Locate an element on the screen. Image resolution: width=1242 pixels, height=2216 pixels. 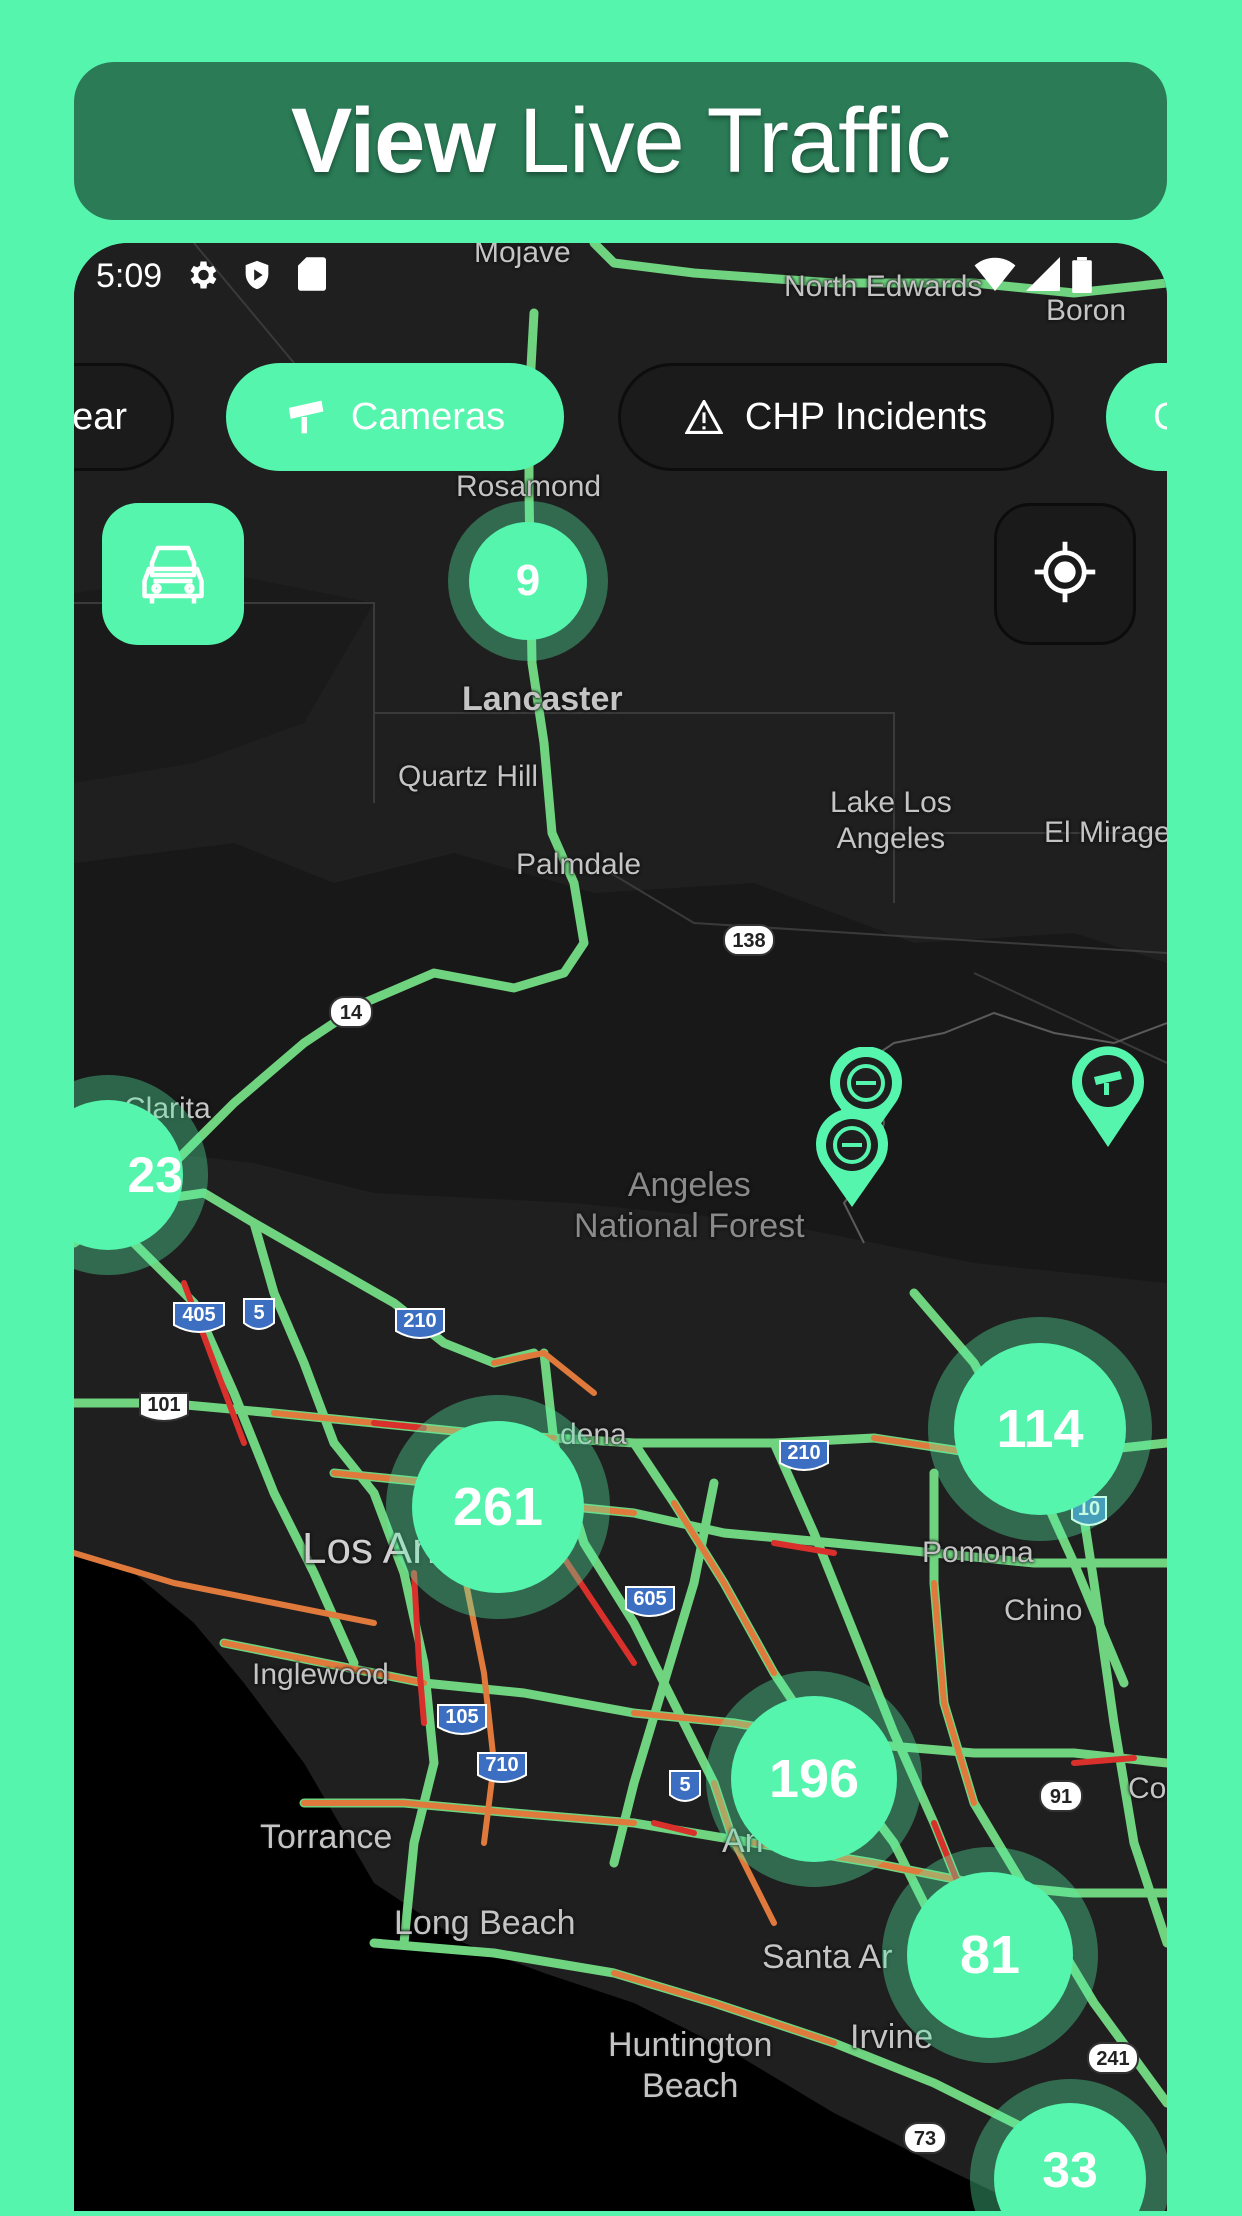
my-location-button is located at coordinates (1065, 574).